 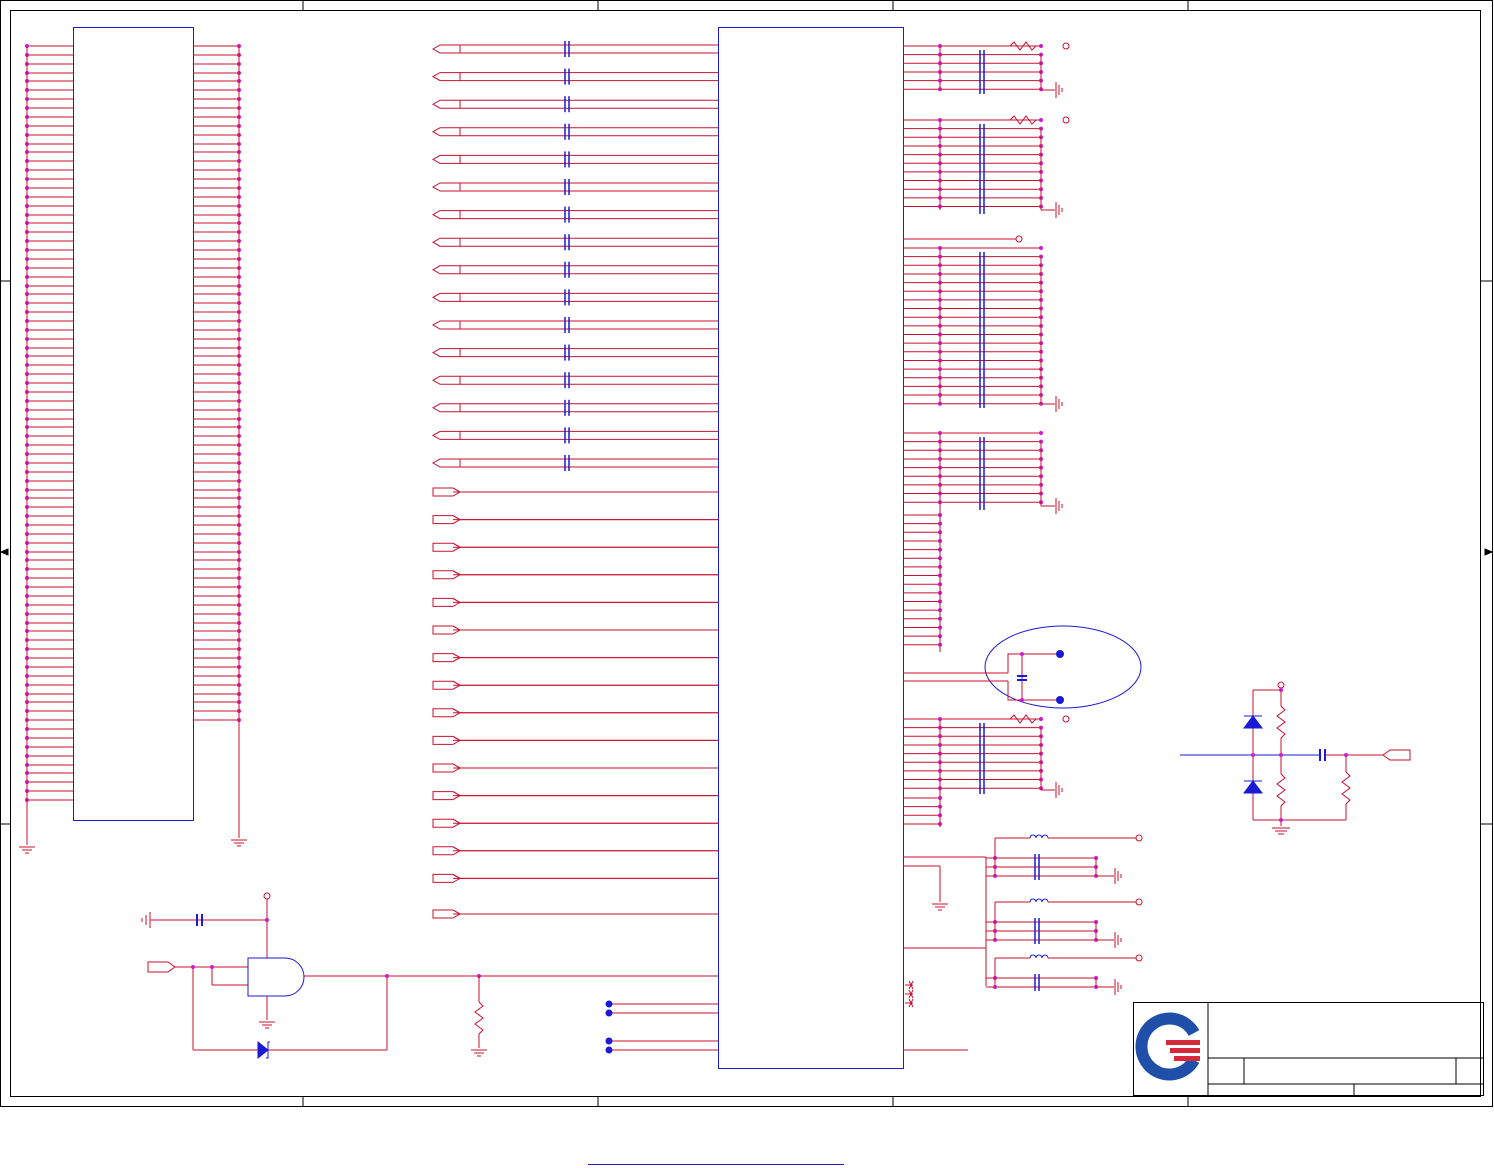 What do you see at coordinates (716, 1164) in the screenshot?
I see `footer-link-underline` at bounding box center [716, 1164].